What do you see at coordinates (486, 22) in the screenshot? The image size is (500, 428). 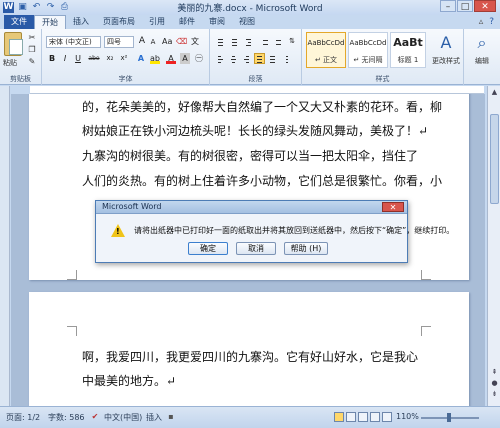 I see `ribbon-right-controls: ▵ ?` at bounding box center [486, 22].